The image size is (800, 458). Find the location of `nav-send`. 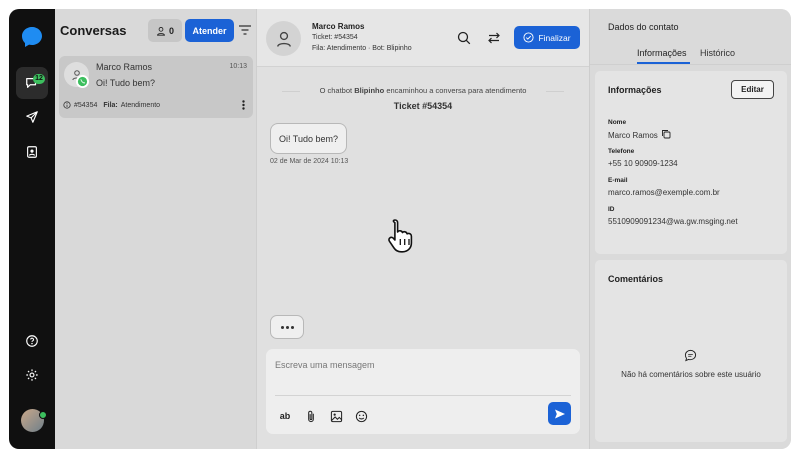

nav-send is located at coordinates (32, 117).